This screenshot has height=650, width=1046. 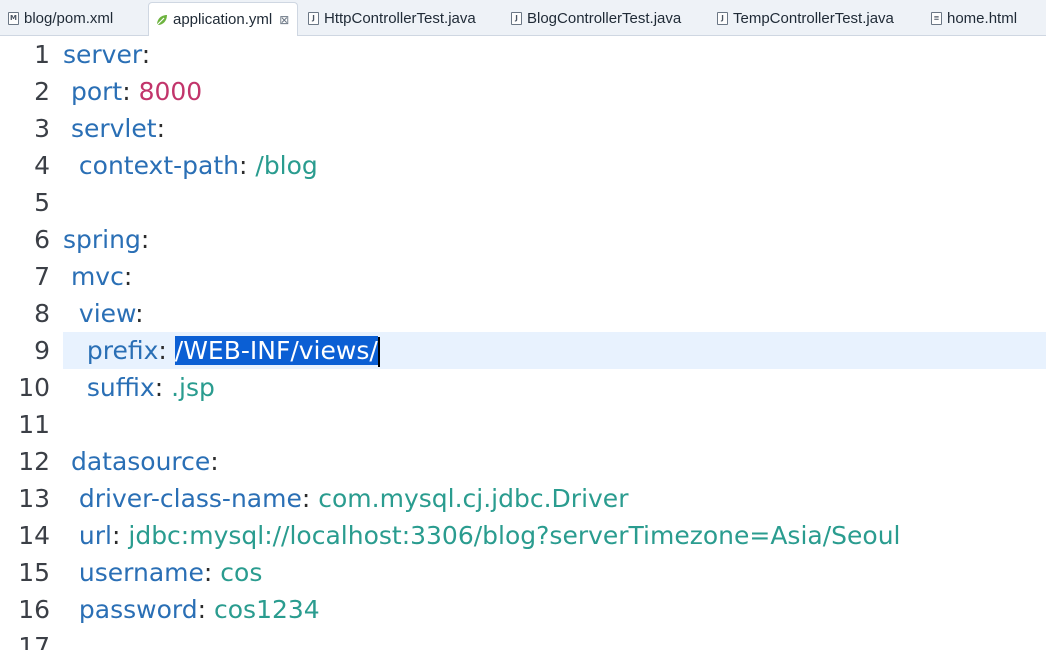 What do you see at coordinates (554, 609) in the screenshot?
I see `line-content: password: cos1234` at bounding box center [554, 609].